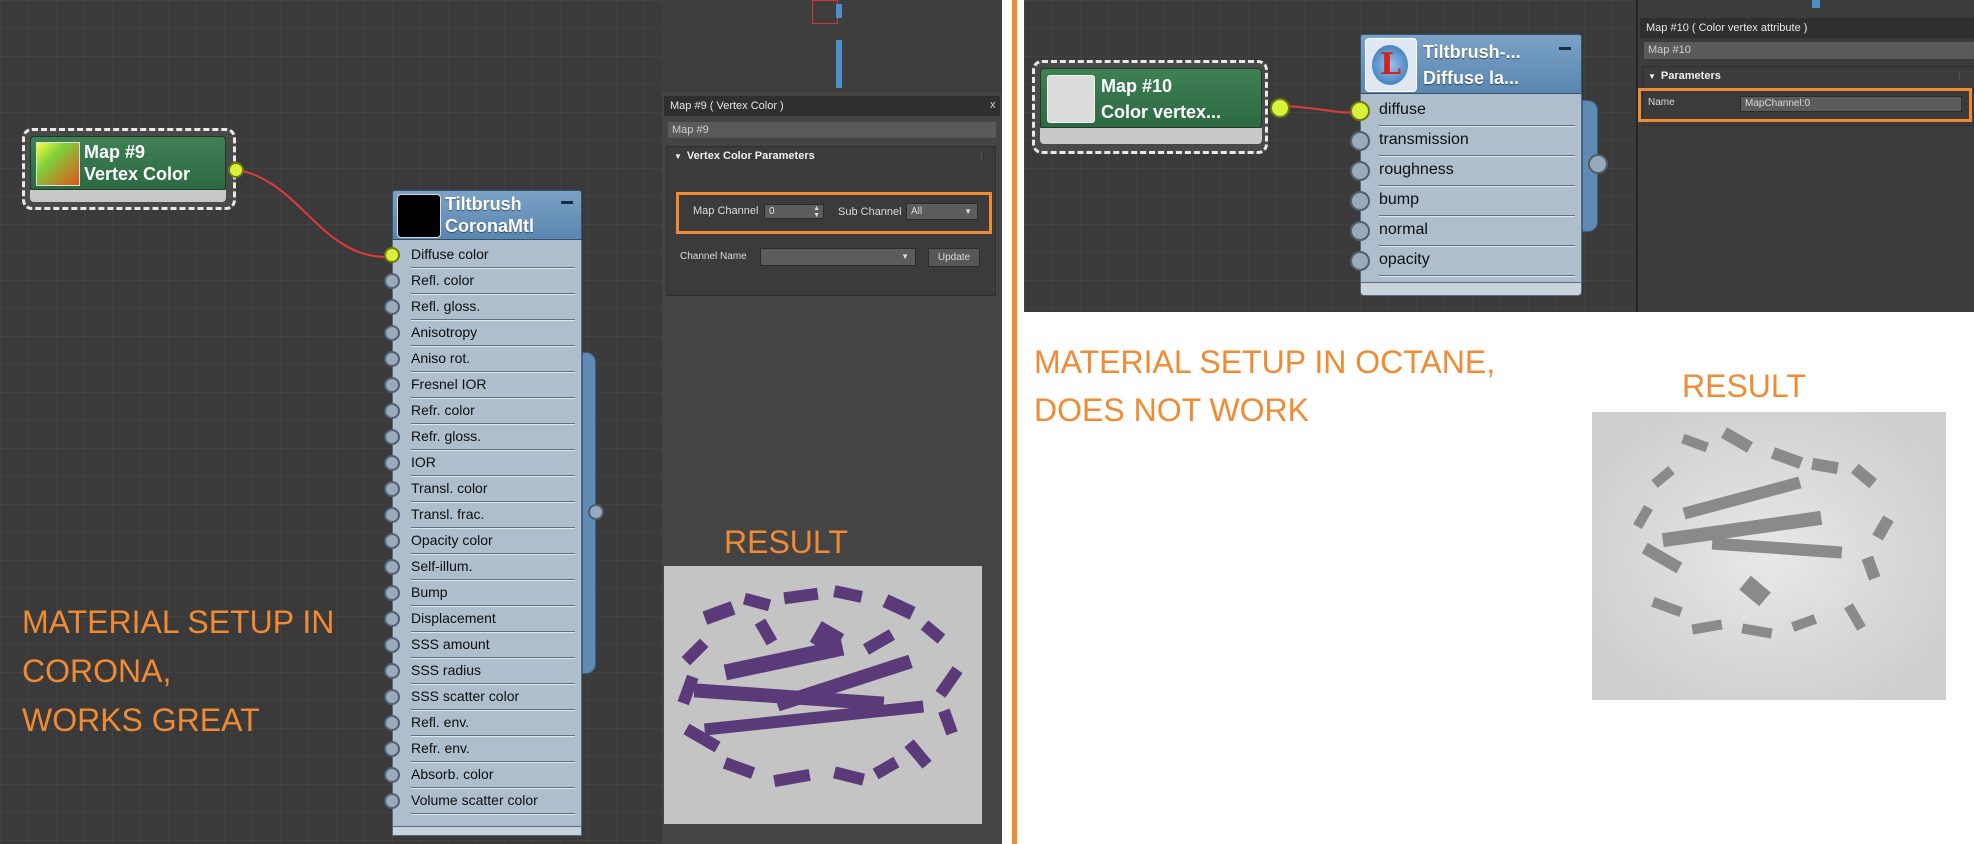 The height and width of the screenshot is (844, 1974). What do you see at coordinates (1404, 259) in the screenshot?
I see `material-slot-label: opacity` at bounding box center [1404, 259].